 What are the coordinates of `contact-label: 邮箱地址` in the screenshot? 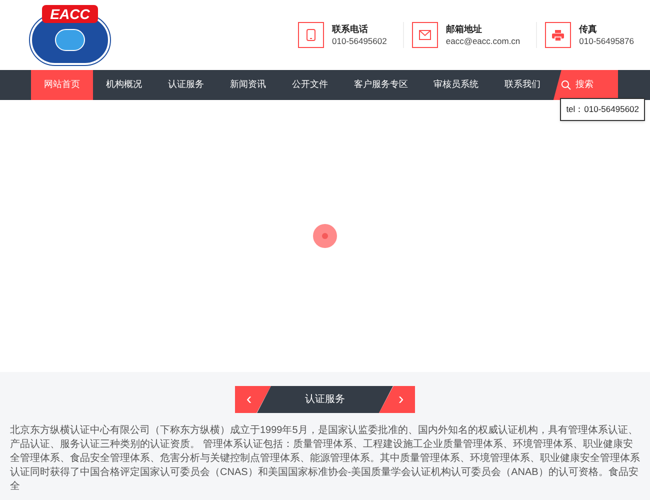 It's located at (464, 29).